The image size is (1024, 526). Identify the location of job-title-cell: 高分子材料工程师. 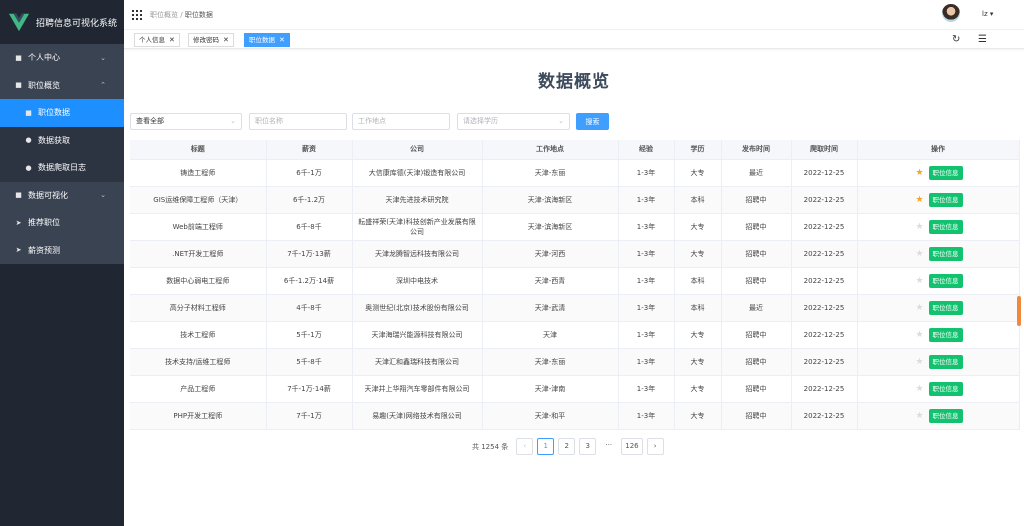
(198, 308).